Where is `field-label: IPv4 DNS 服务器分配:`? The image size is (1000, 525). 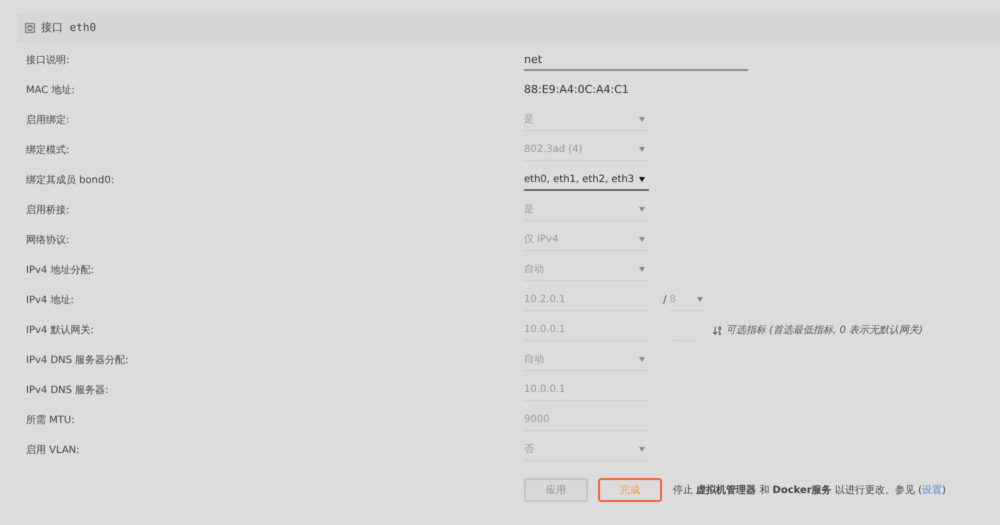 field-label: IPv4 DNS 服务器分配: is located at coordinates (78, 361).